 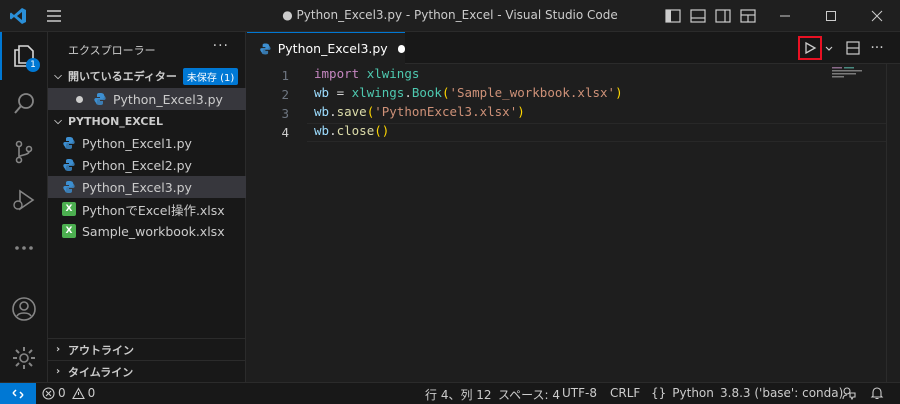 I want to click on explorer-activity-button: 1, so click(x=24, y=56).